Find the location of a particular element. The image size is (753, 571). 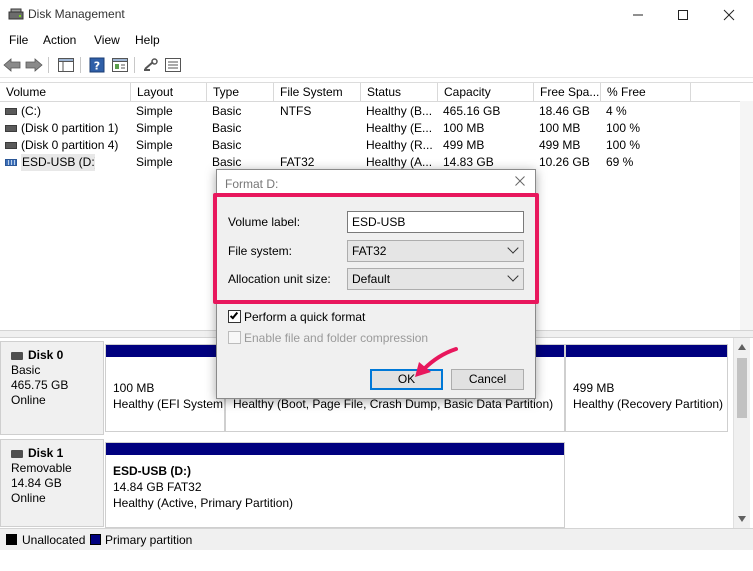

column-header-file-system: File System is located at coordinates (317, 92).